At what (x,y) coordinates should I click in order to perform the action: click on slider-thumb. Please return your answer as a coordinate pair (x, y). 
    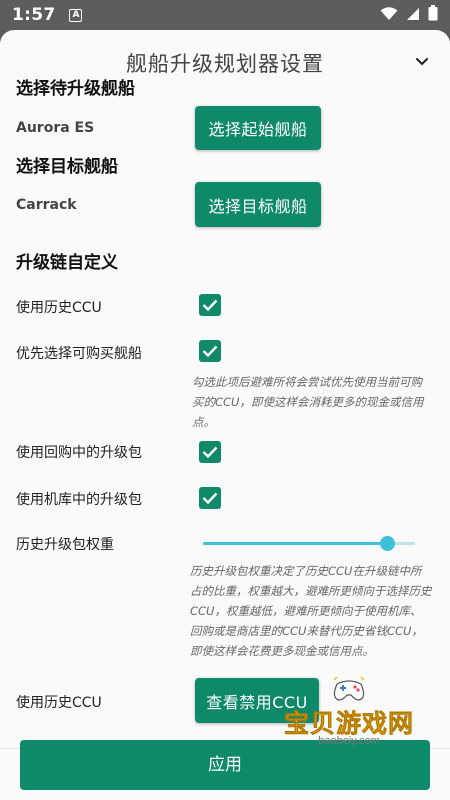
    Looking at the image, I should click on (387, 543).